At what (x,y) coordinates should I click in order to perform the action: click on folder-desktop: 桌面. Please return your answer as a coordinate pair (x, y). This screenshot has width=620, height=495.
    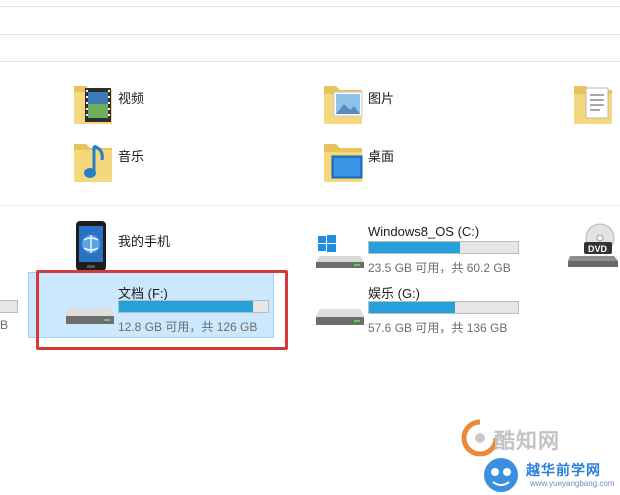
    Looking at the image, I should click on (410, 163).